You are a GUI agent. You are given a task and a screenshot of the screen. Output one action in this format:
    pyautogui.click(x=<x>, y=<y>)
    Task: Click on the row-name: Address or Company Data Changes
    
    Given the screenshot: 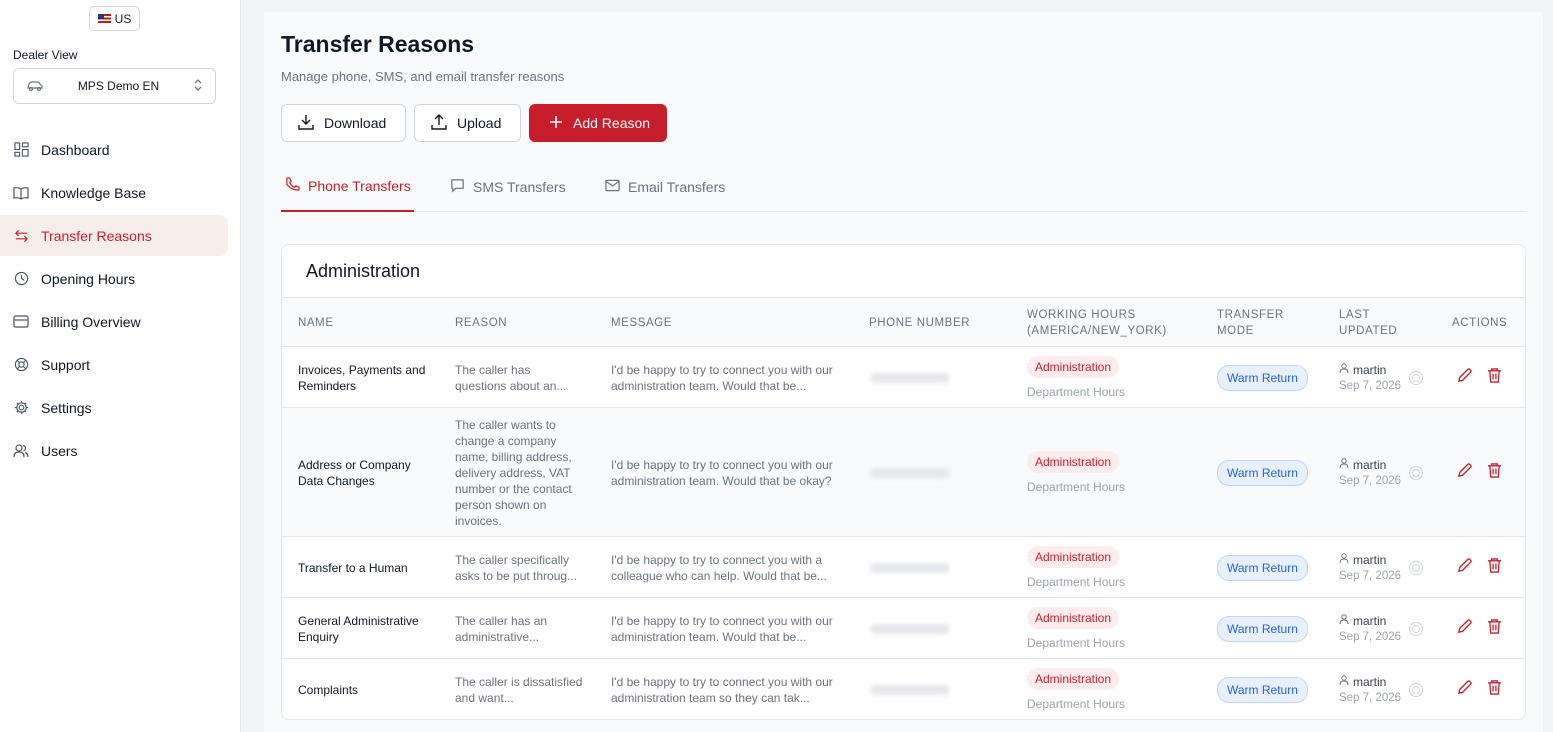 What is the action you would take?
    pyautogui.click(x=354, y=472)
    